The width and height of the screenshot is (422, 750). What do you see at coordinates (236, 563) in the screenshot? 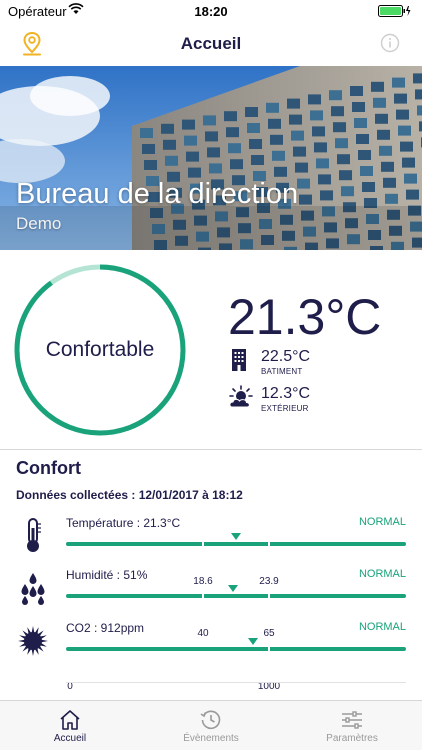
I see `metric-bar: 18.6 23.9` at bounding box center [236, 563].